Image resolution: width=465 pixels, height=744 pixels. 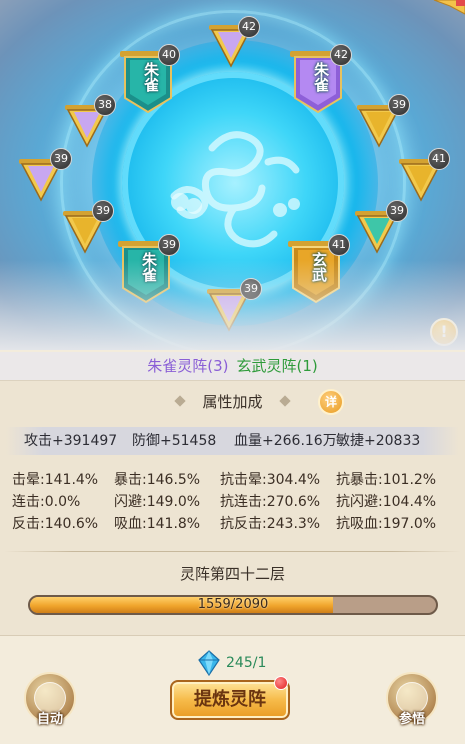 I want to click on stat-dodge-resist: 抗闪避:104.4%, so click(x=386, y=502).